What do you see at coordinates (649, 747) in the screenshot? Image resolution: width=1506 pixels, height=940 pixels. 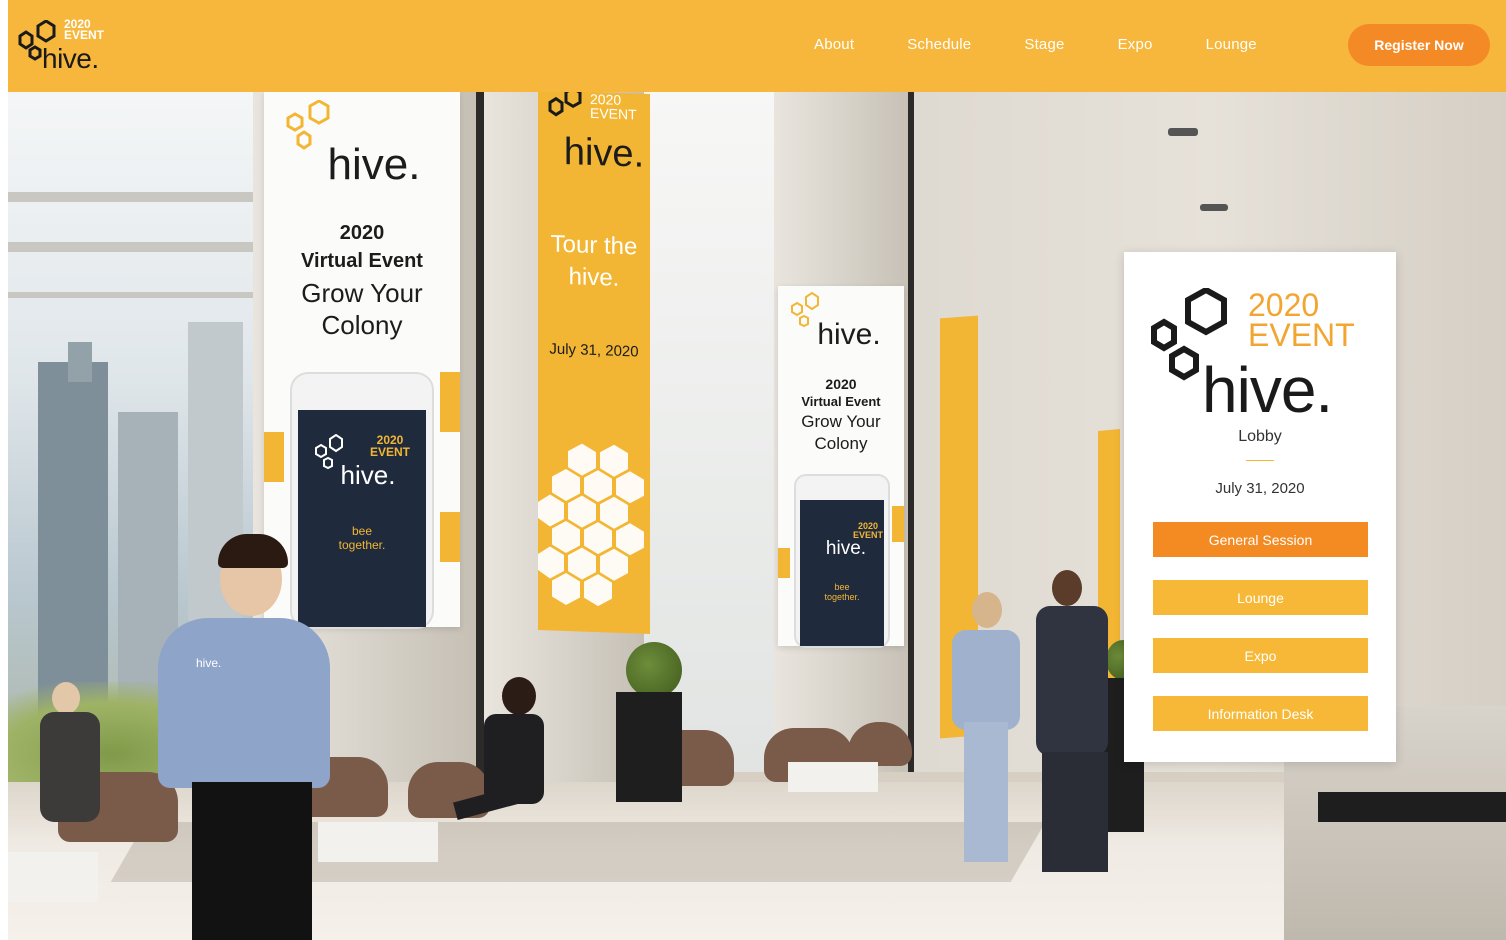 I see `plant-pot` at bounding box center [649, 747].